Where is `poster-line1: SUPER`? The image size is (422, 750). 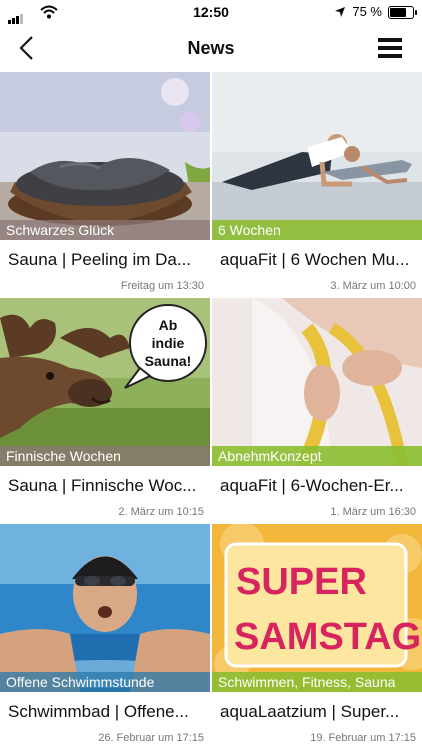 poster-line1: SUPER is located at coordinates (301, 582).